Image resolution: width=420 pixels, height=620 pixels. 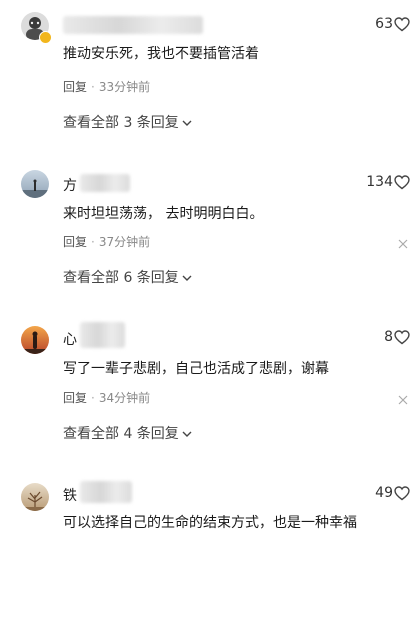 What do you see at coordinates (384, 24) in the screenshot?
I see `like-count: 63` at bounding box center [384, 24].